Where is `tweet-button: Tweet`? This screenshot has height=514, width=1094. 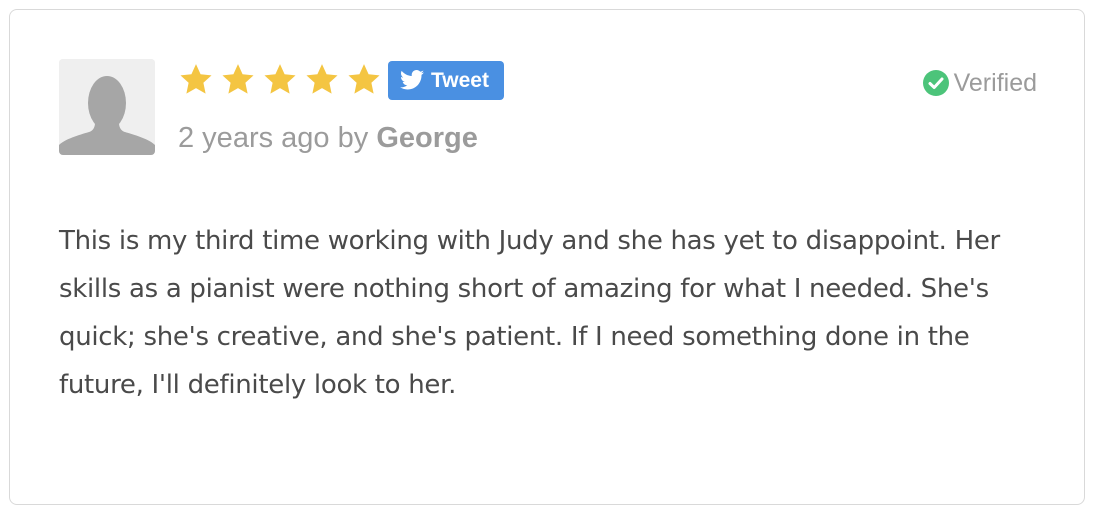
tweet-button: Tweet is located at coordinates (446, 80).